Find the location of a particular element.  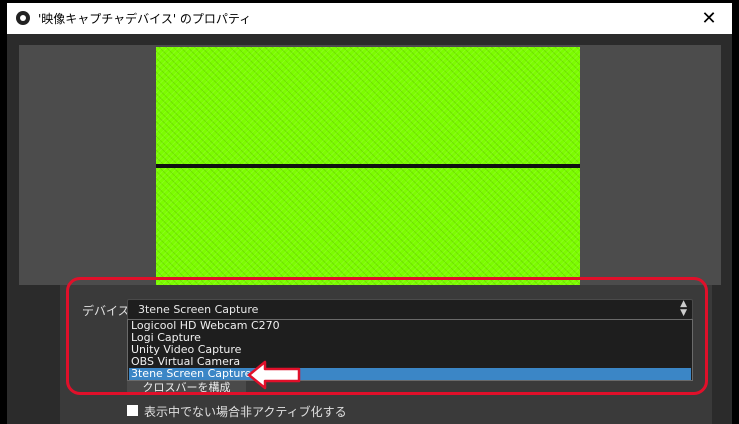

close-button: ✕ is located at coordinates (709, 18).